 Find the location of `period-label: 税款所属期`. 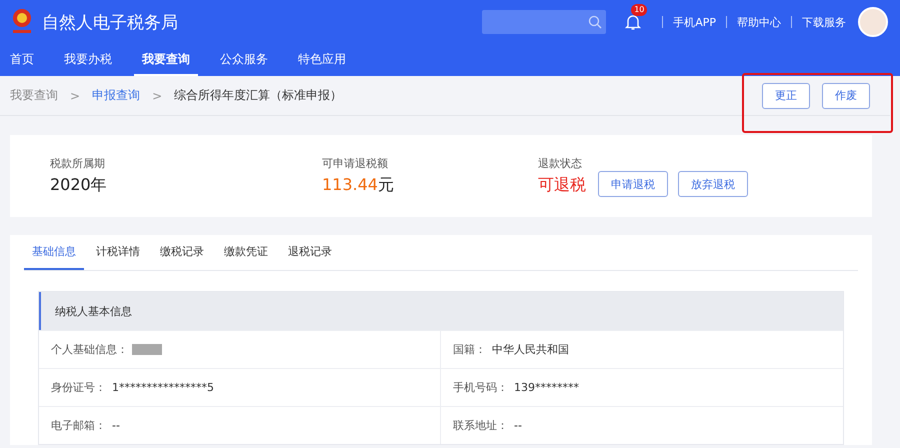

period-label: 税款所属期 is located at coordinates (78, 163).